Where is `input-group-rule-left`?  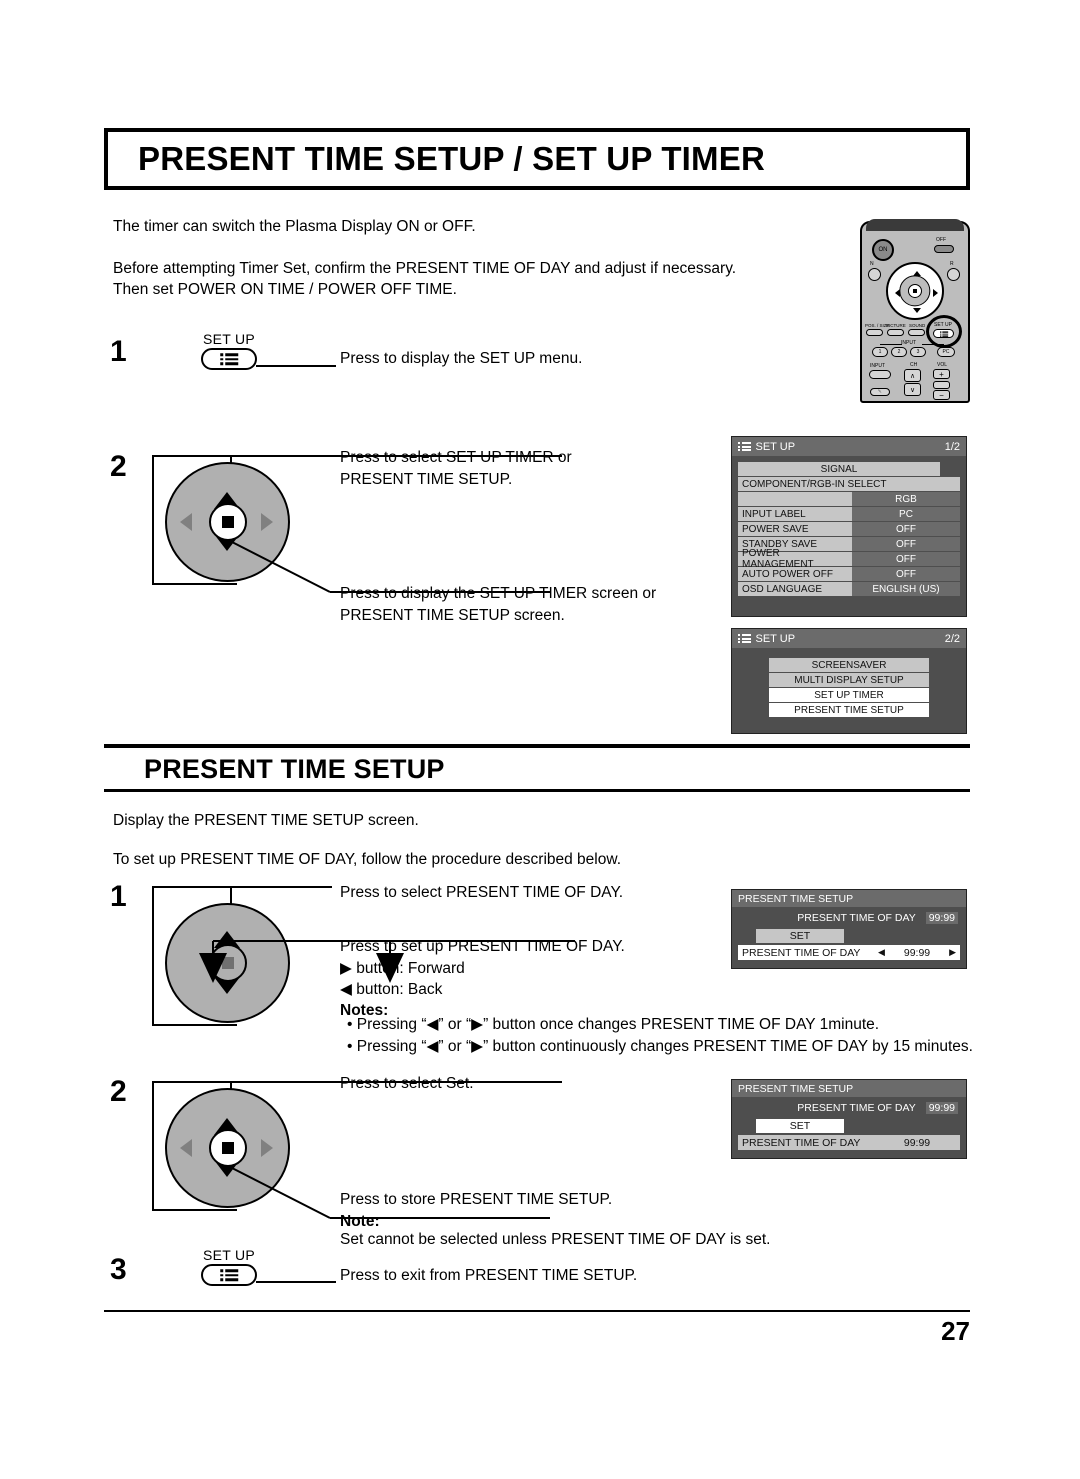
input-group-rule-left is located at coordinates (891, 344).